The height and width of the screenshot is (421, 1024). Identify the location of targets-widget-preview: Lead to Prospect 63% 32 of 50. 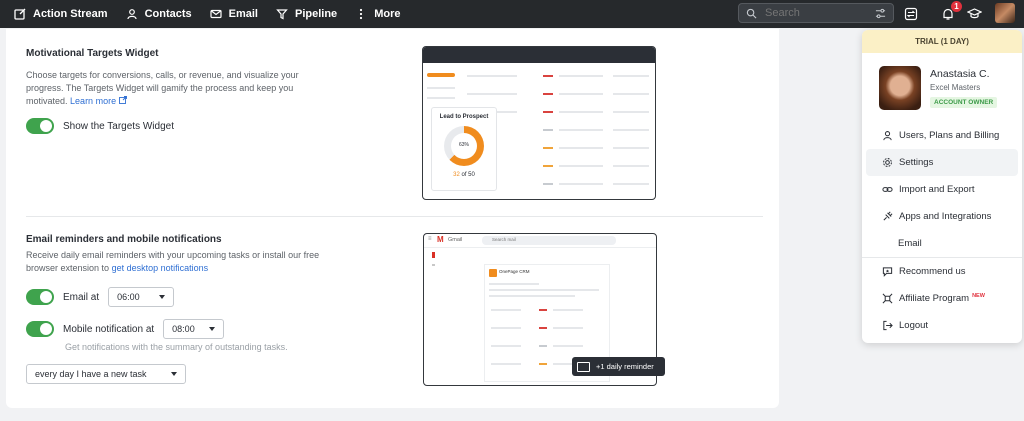
(539, 123).